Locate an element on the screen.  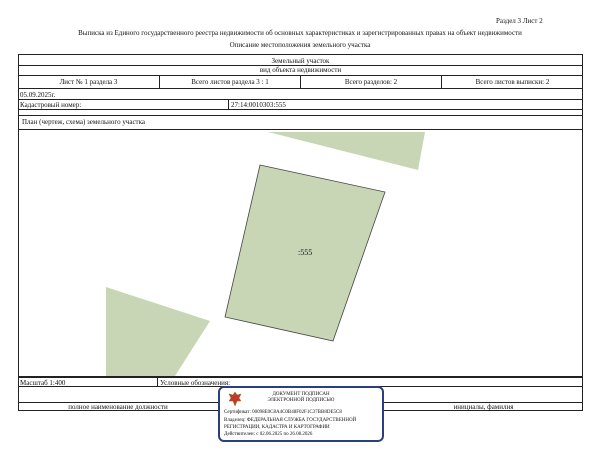
section-sheet-label: Раздел 3 Лист 2 is located at coordinates (519, 21).